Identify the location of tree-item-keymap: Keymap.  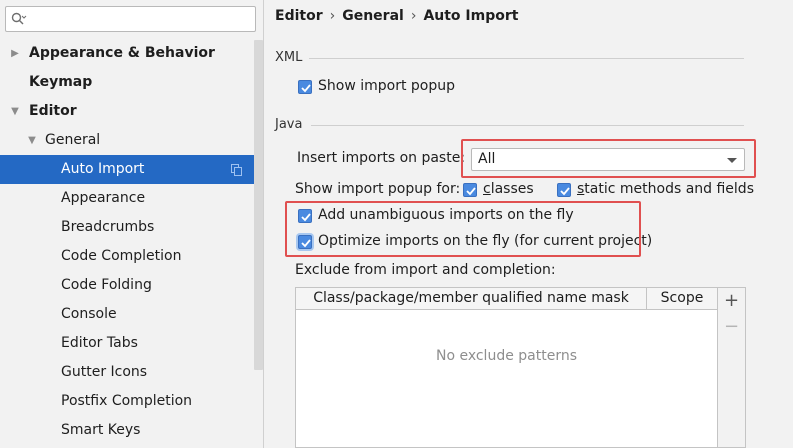
(127, 82).